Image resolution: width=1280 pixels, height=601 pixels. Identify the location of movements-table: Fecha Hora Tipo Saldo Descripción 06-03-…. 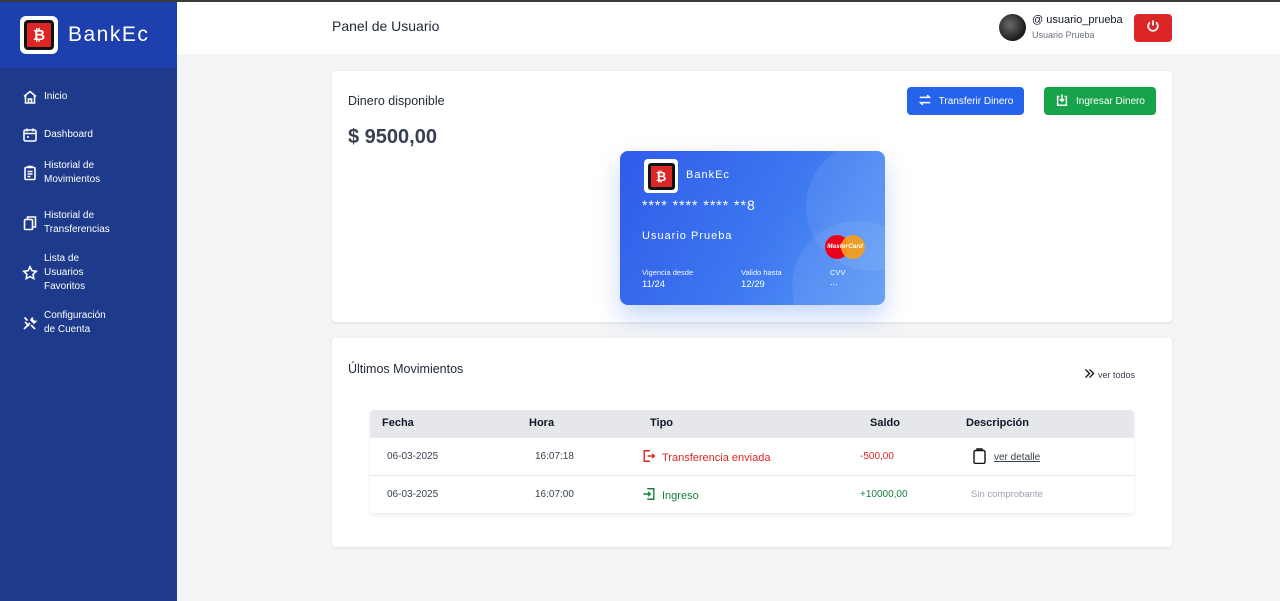
(752, 461).